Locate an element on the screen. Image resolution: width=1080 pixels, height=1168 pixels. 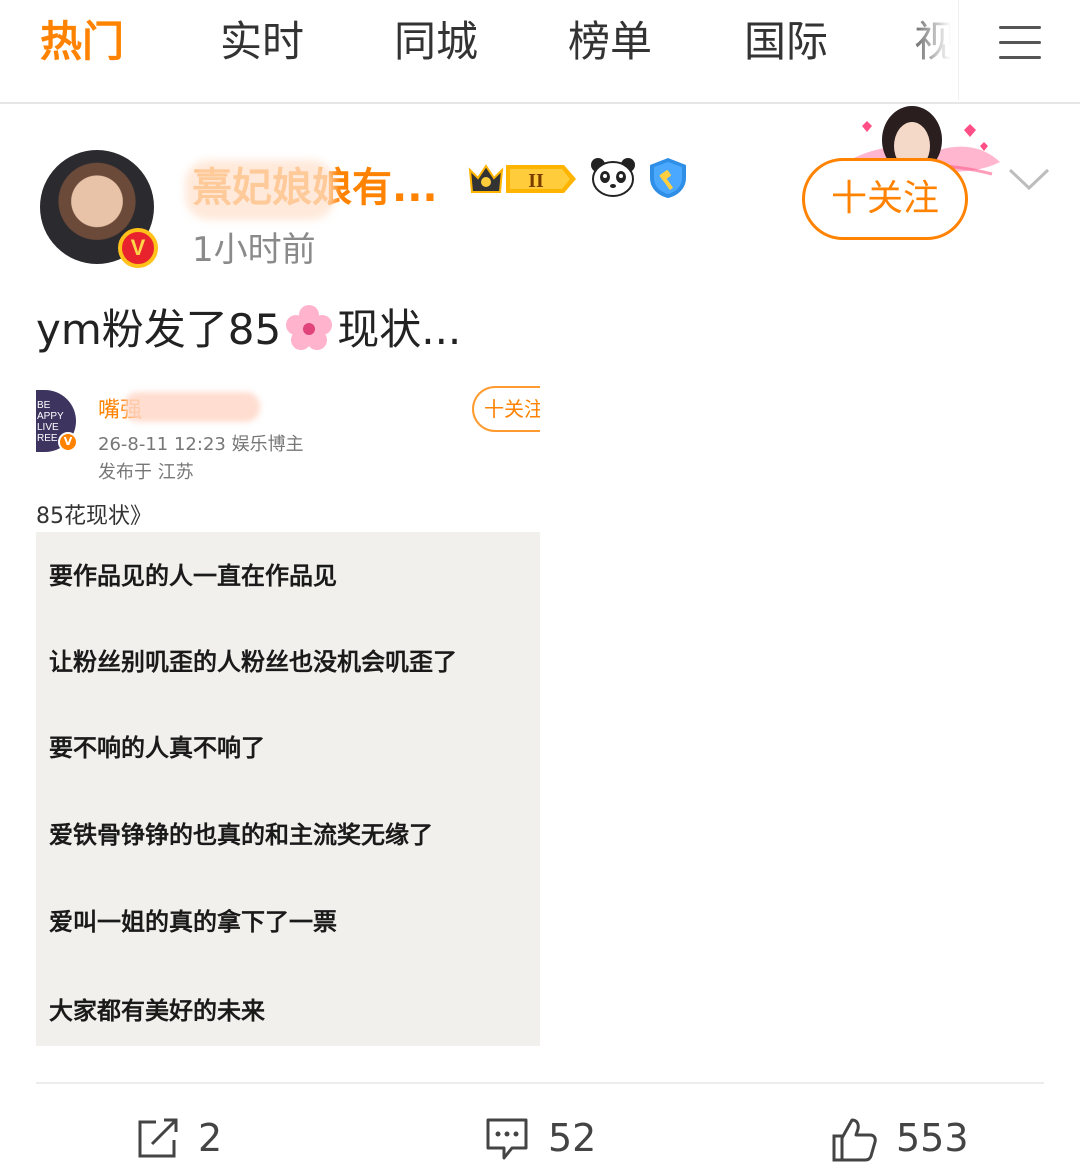
tab-local: 同城 is located at coordinates (436, 42).